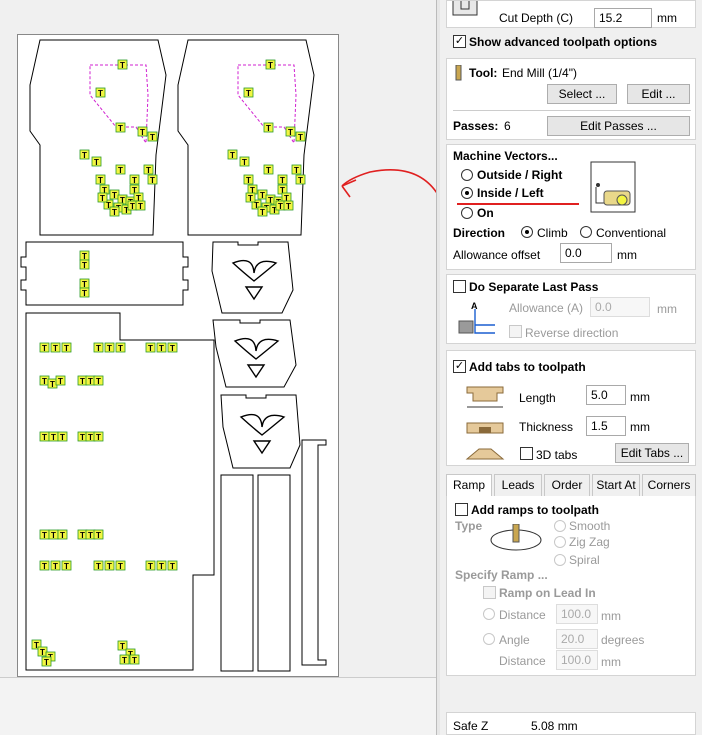  What do you see at coordinates (606, 426) in the screenshot?
I see `tab-thickness-input` at bounding box center [606, 426].